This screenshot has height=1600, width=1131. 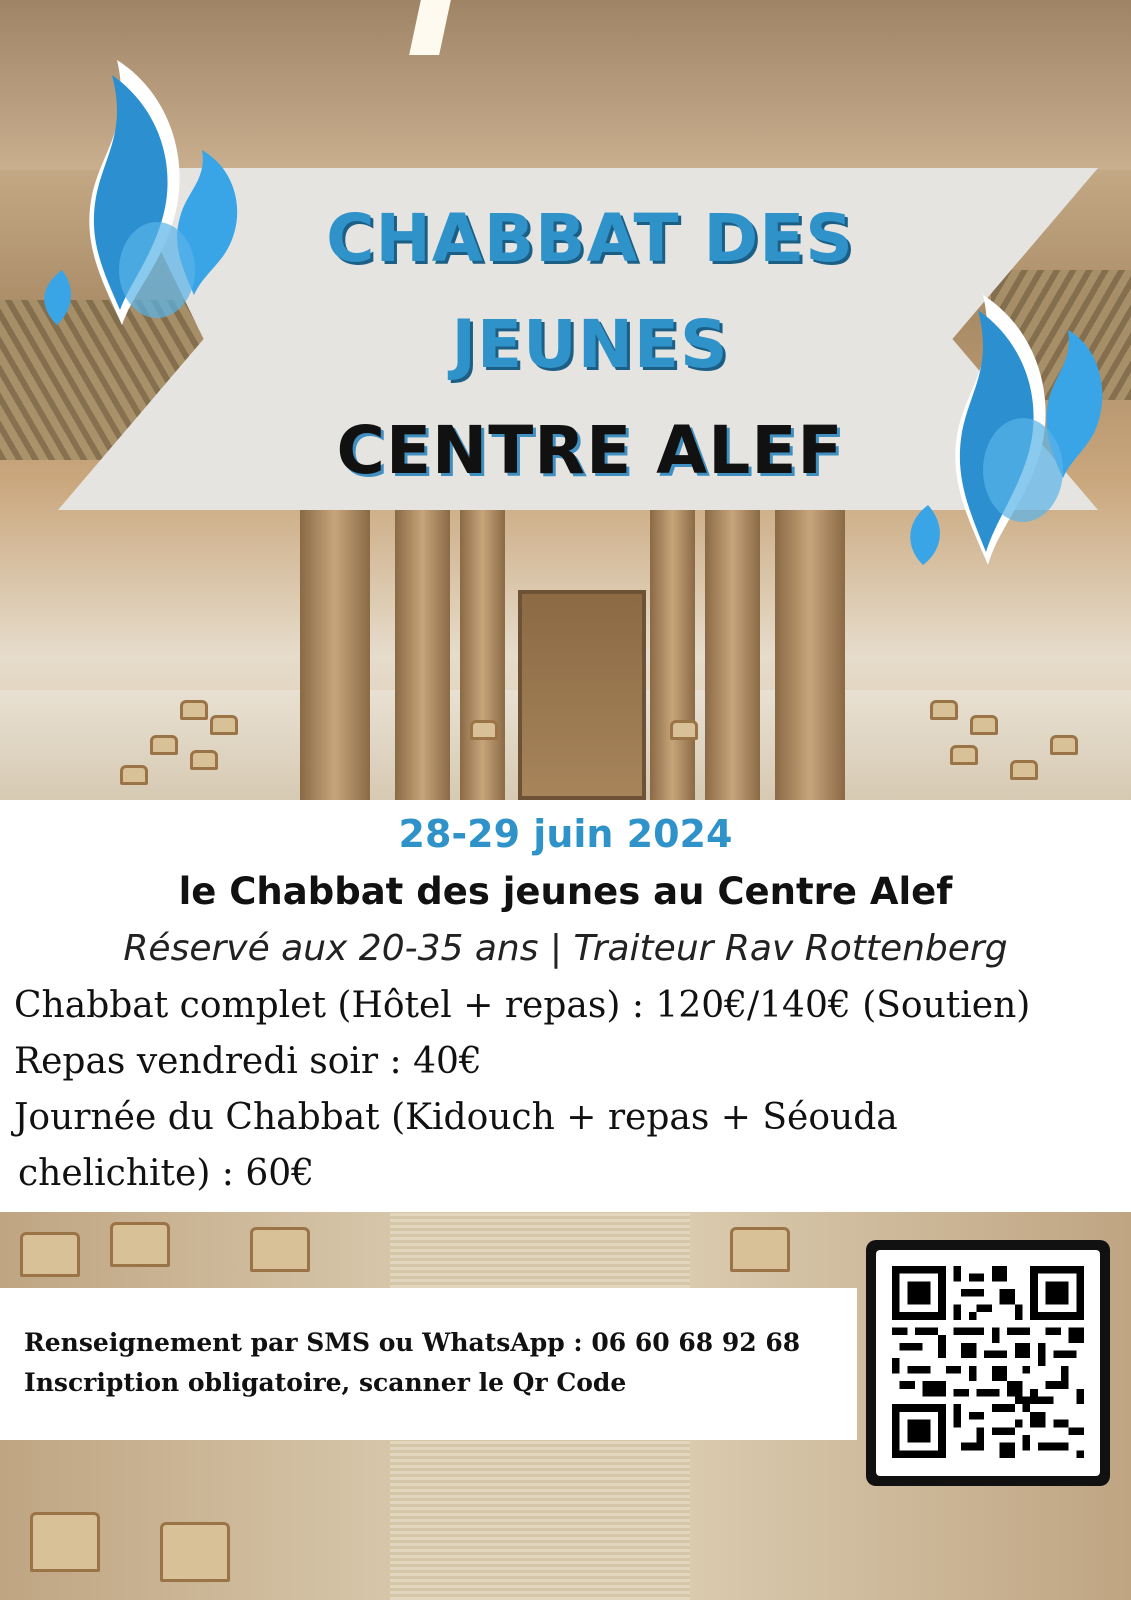 What do you see at coordinates (582, 695) in the screenshot?
I see `torah-ark` at bounding box center [582, 695].